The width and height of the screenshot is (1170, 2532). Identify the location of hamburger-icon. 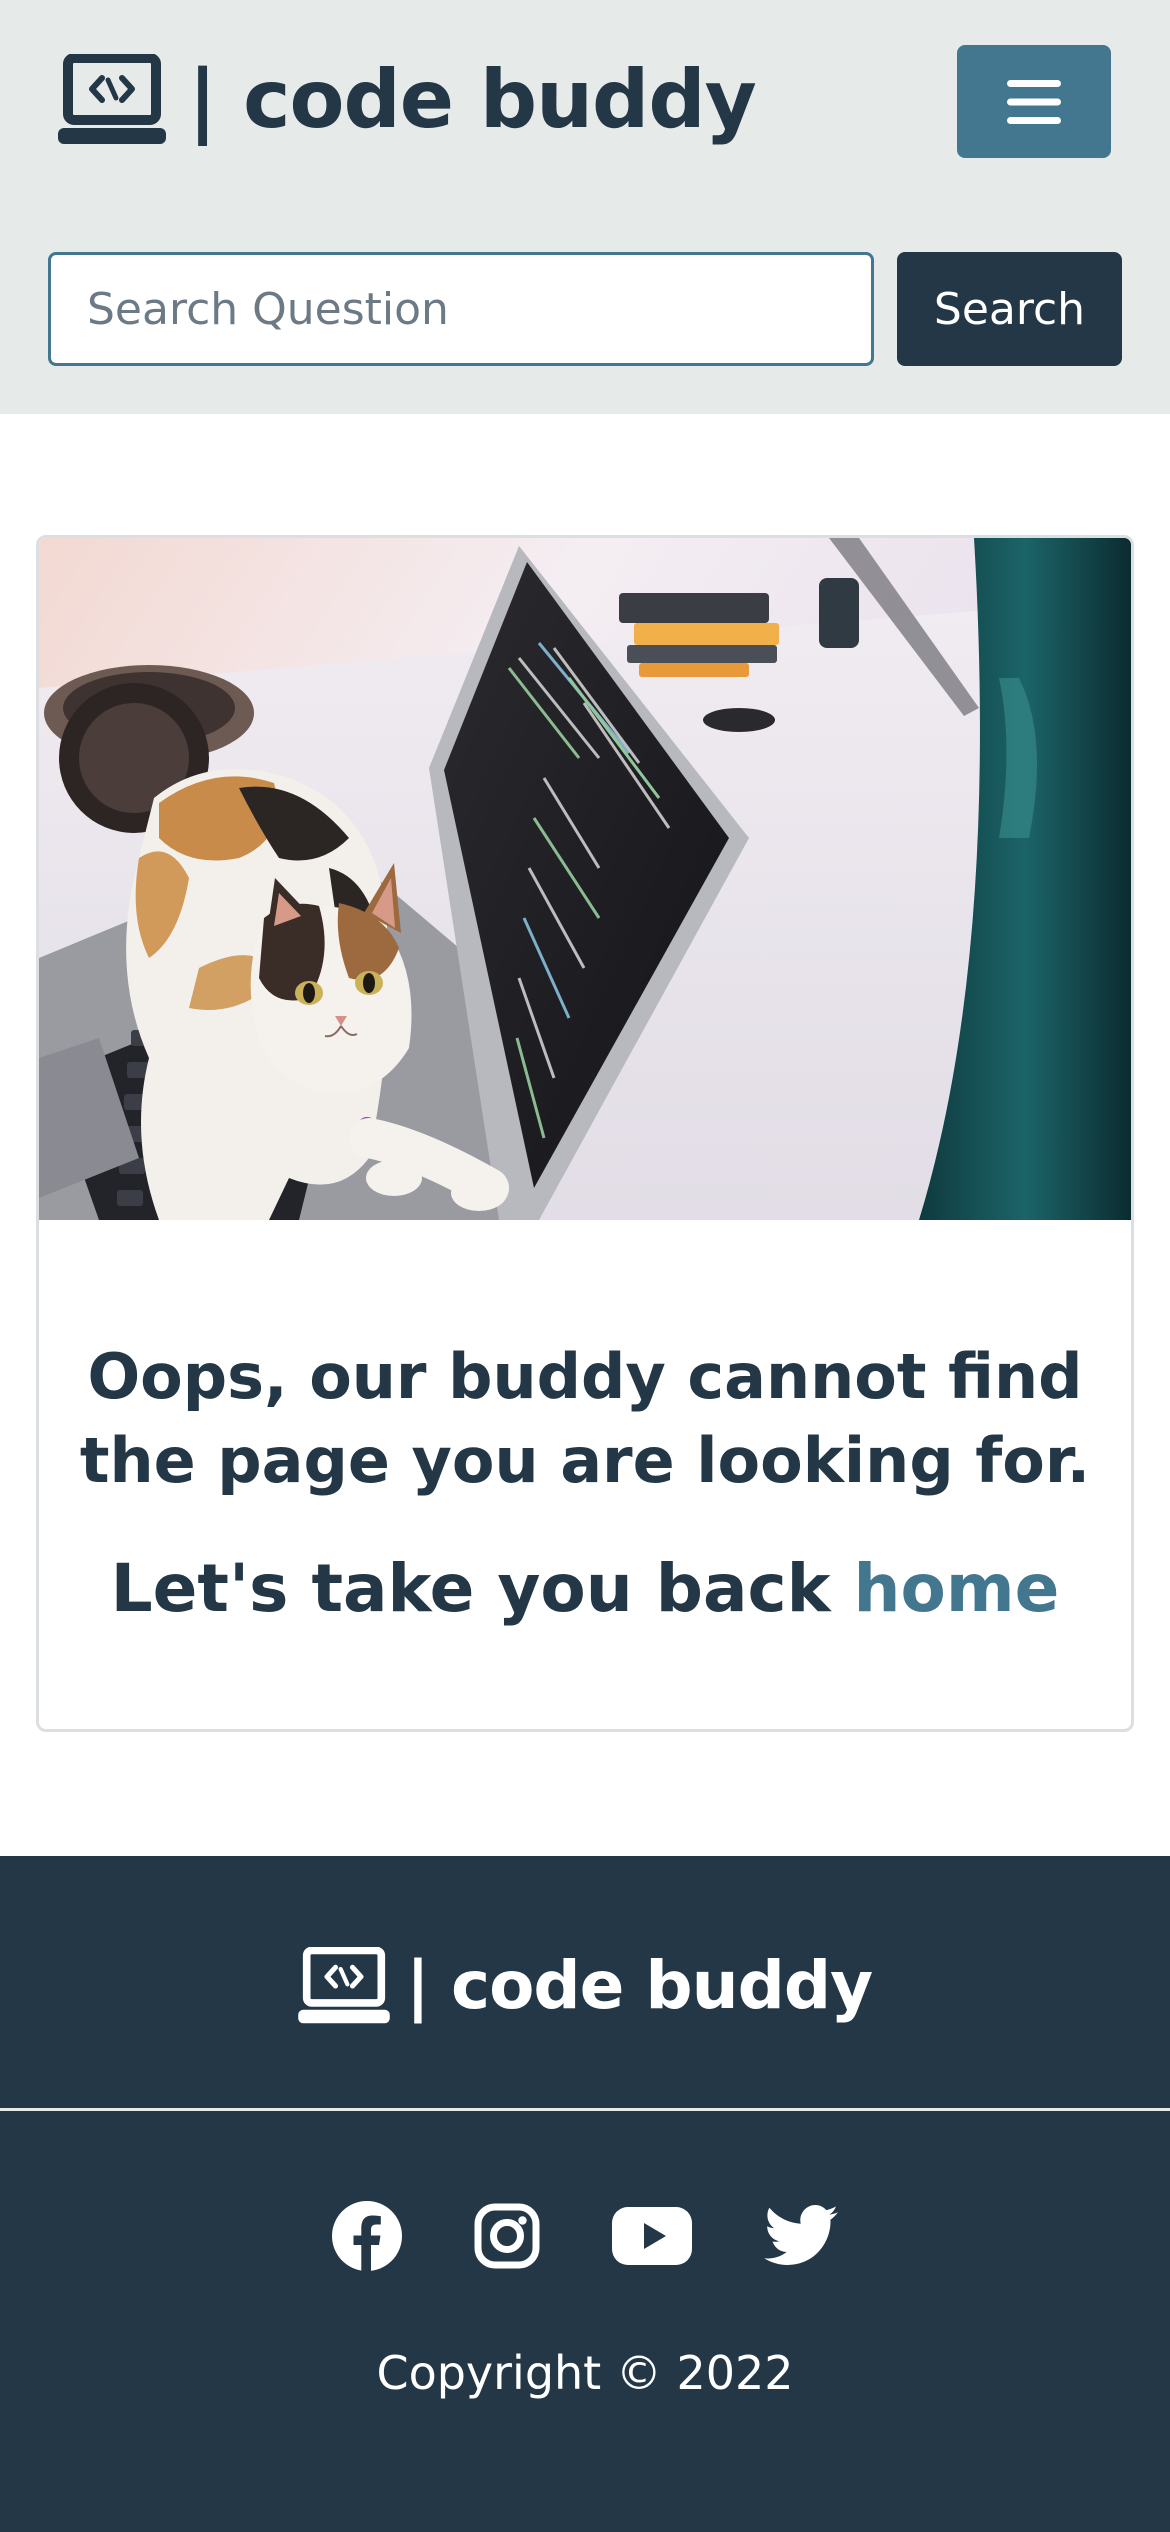
(1034, 101).